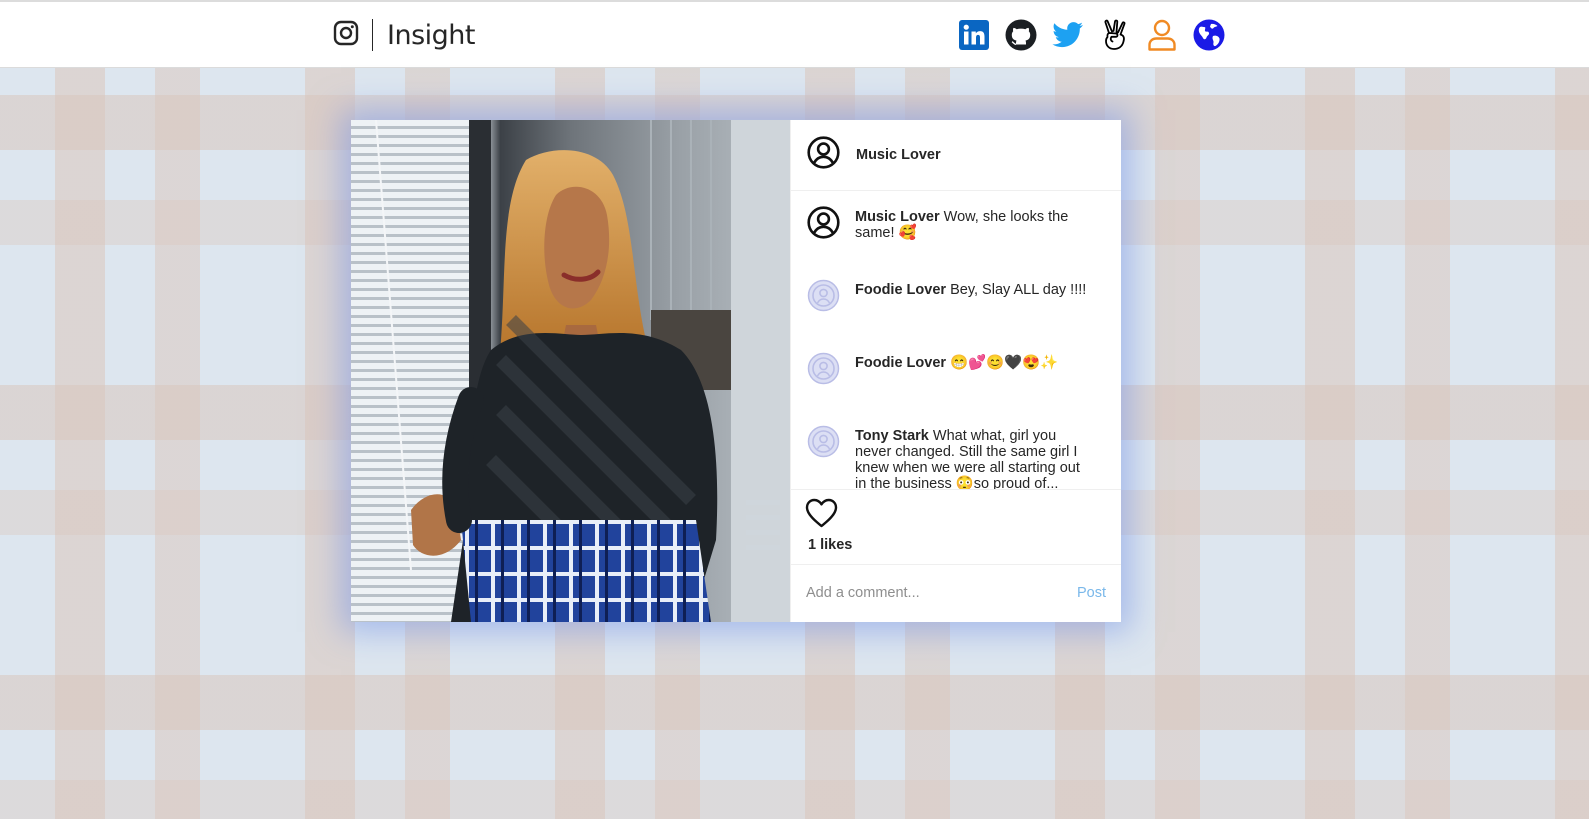 The image size is (1589, 819). I want to click on twitter-icon, so click(1067, 34).